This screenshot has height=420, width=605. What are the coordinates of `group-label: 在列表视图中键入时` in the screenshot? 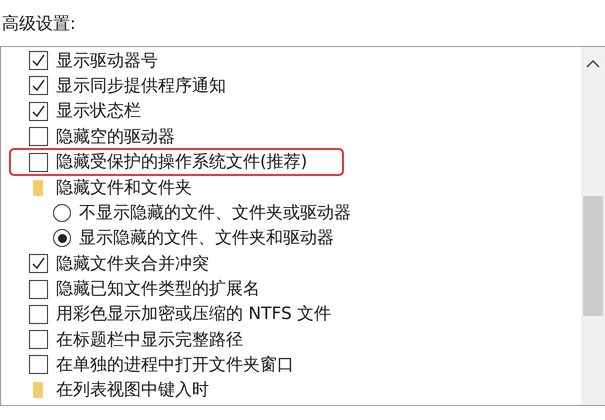 It's located at (132, 390).